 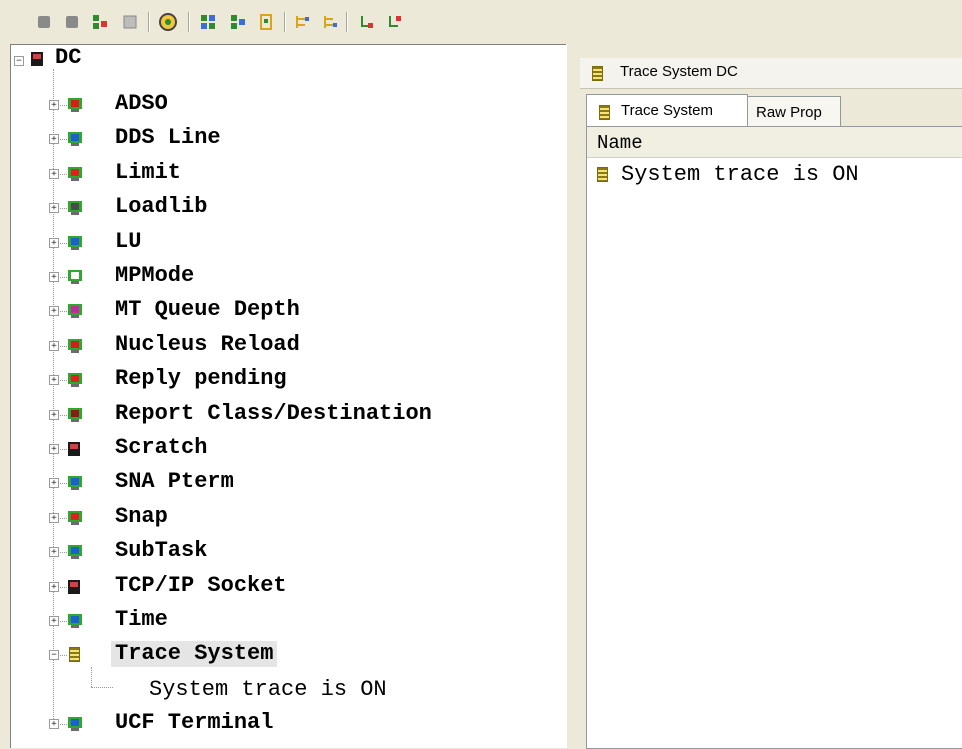 I want to click on tree-node-limit: Limit, so click(x=148, y=173).